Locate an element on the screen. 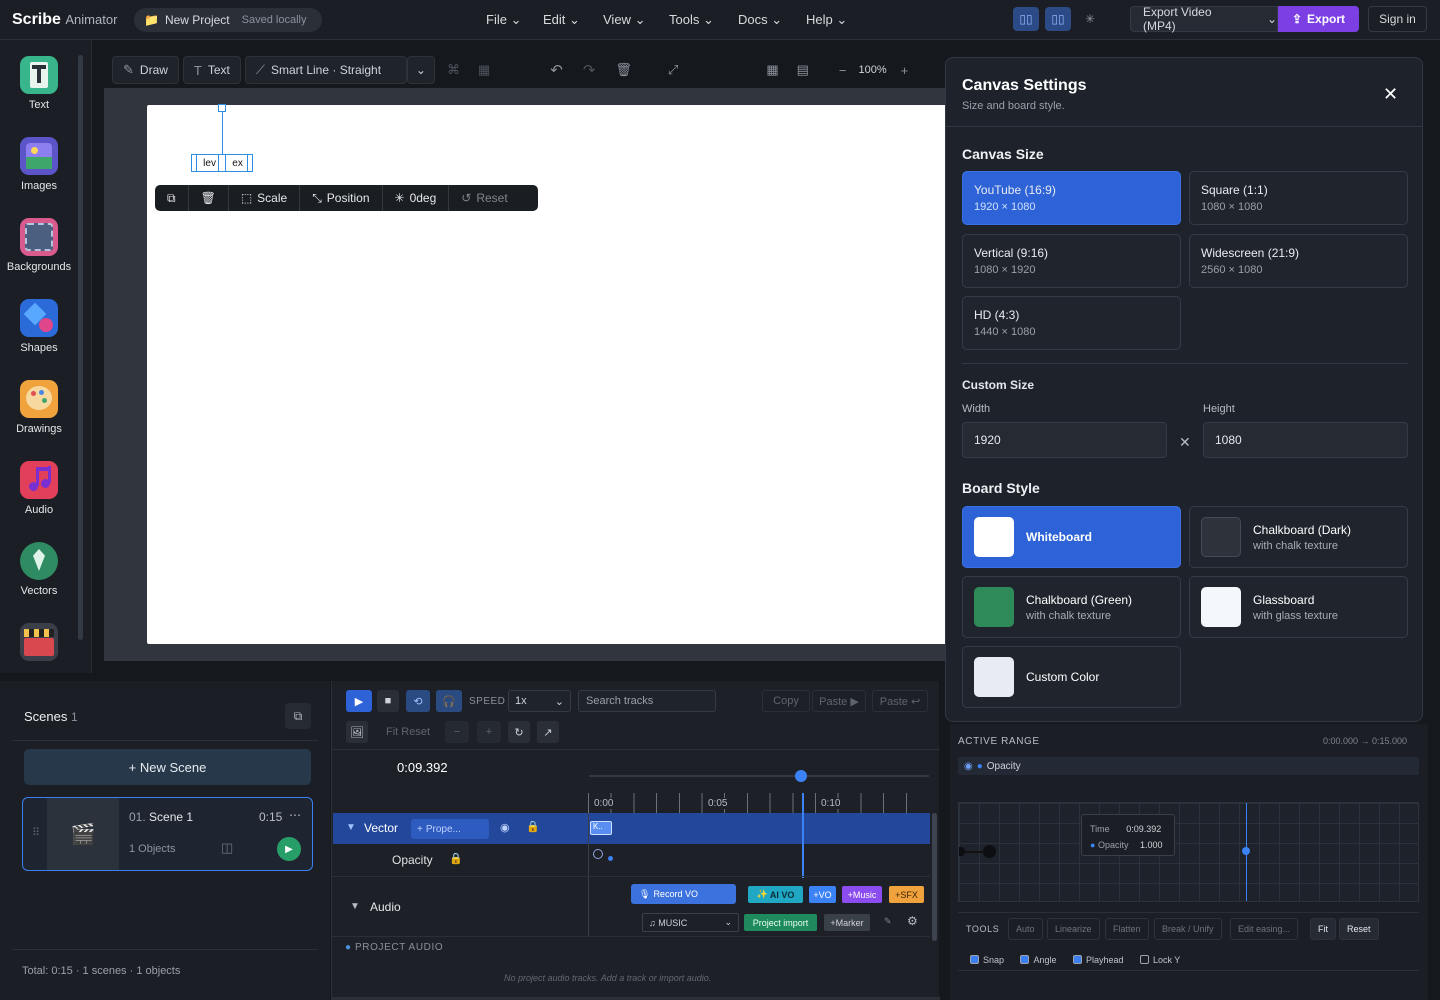 The width and height of the screenshot is (1440, 1000). loading-icon: ✳ is located at coordinates (1090, 19).